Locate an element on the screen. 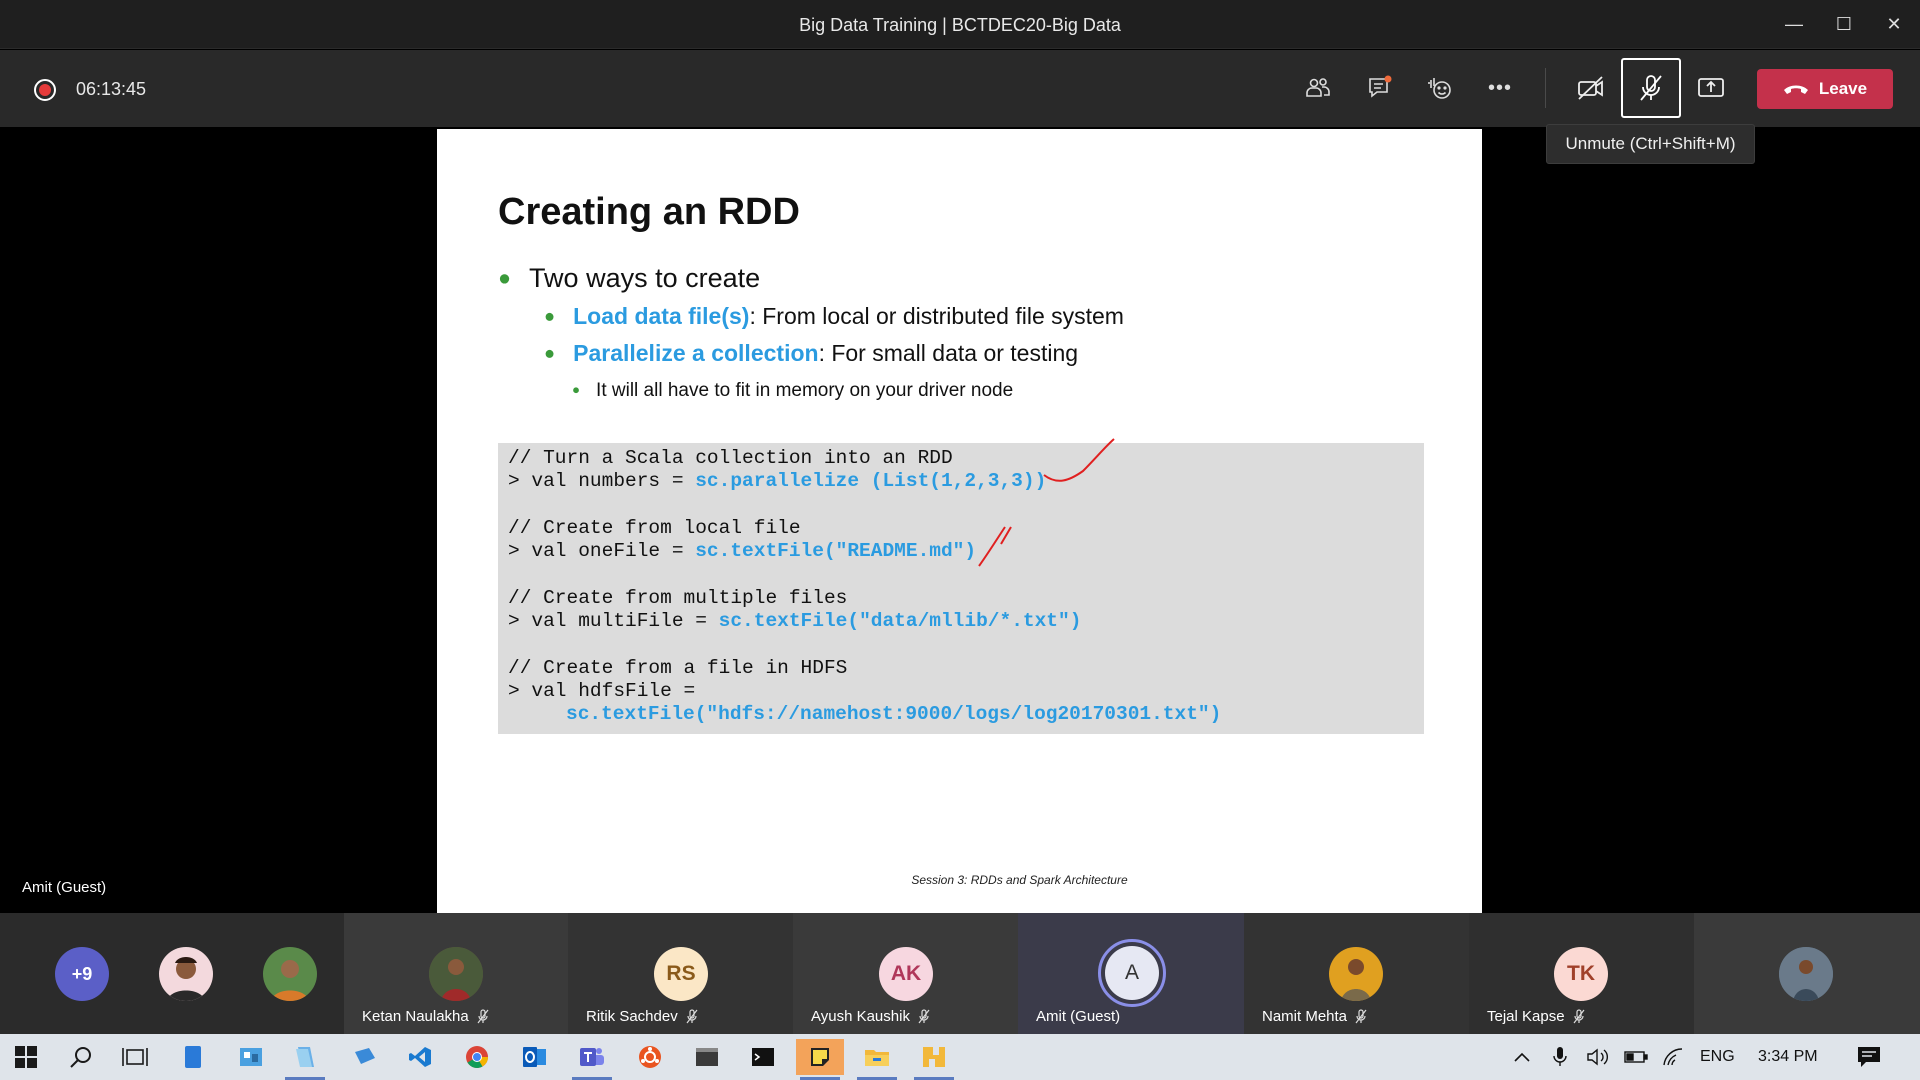 Image resolution: width=1920 pixels, height=1080 pixels. code-text: > val multiFile = is located at coordinates (613, 621).